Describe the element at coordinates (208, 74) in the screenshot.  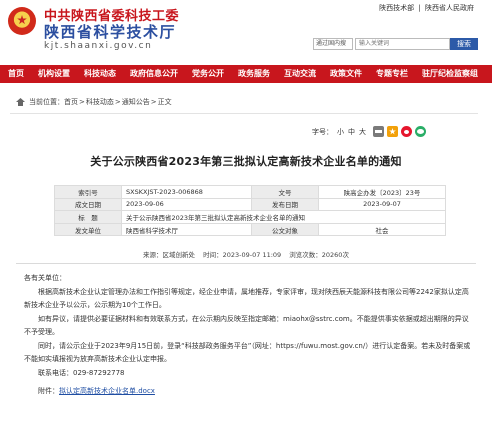
I see `nav-item-party-affairs: 党务公开` at that location.